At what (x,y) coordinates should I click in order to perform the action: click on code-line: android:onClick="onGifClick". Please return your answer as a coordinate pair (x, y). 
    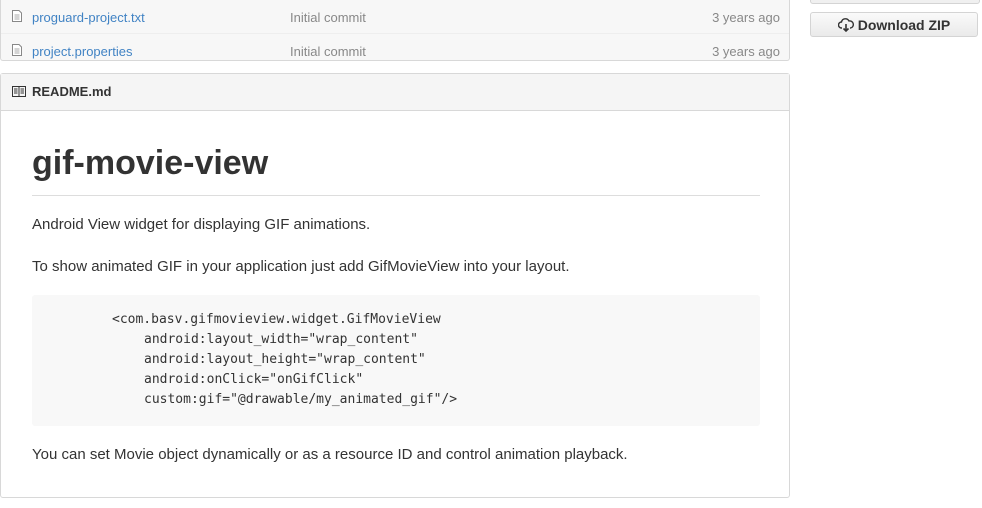
    Looking at the image, I should click on (254, 379).